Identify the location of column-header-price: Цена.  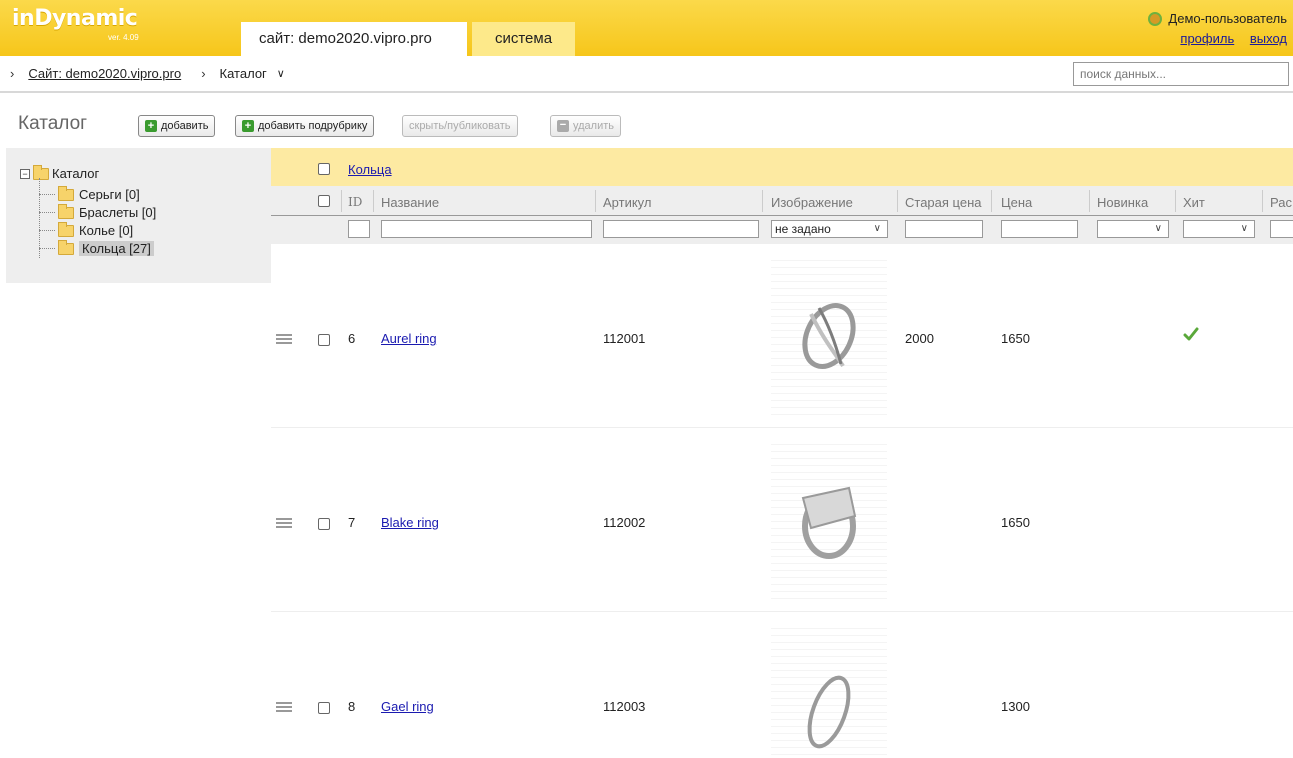
(1016, 202).